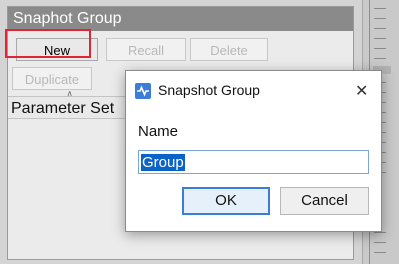 The height and width of the screenshot is (264, 399). I want to click on name-input: Group, so click(253, 162).